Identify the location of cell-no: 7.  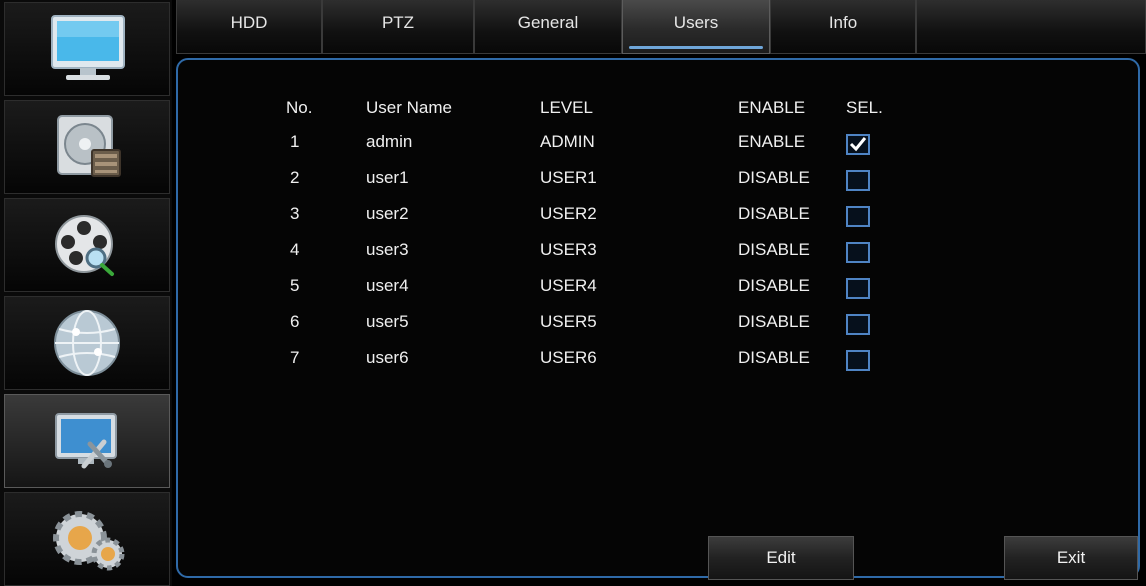
(295, 357).